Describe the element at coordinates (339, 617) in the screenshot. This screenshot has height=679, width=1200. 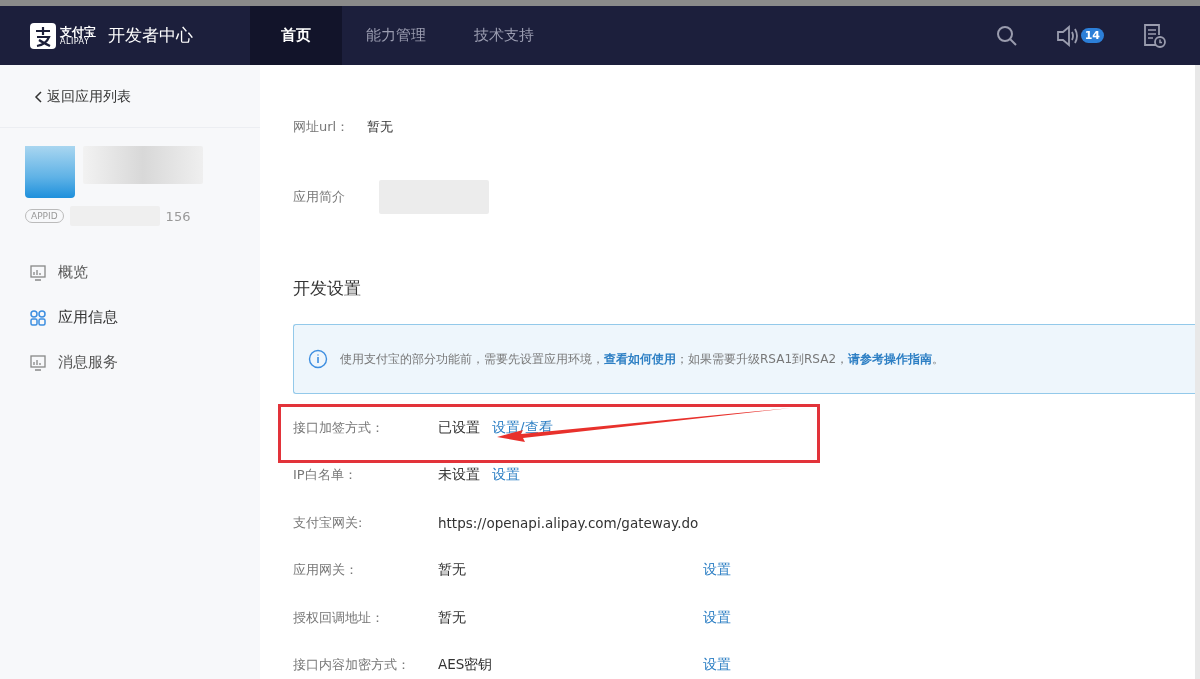
I see `setting-label: 授权回调地址：` at that location.